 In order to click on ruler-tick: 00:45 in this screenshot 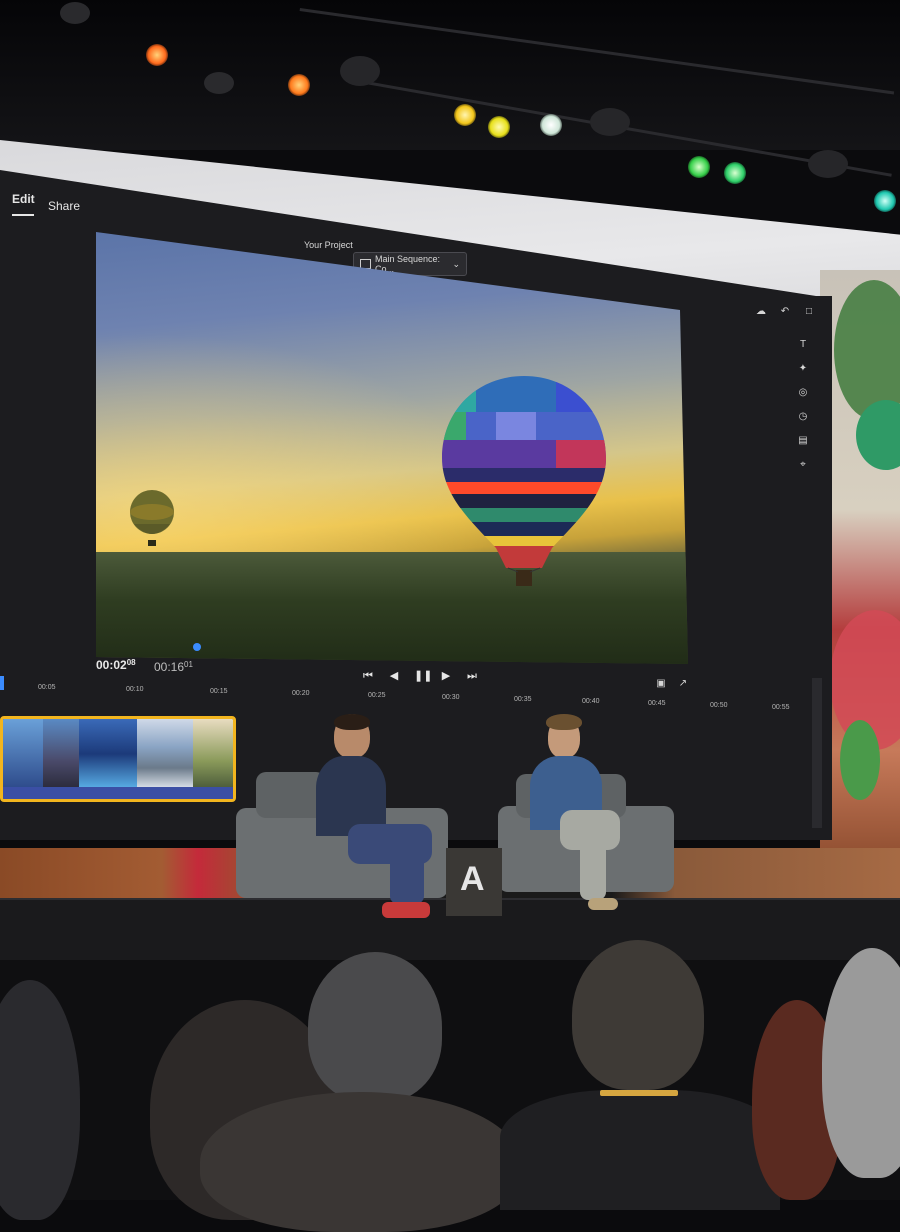, I will do `click(657, 703)`.